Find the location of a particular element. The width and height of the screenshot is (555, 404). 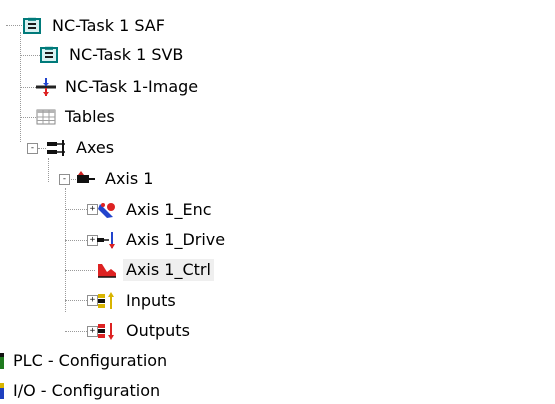

collapse-toggle-axes: - is located at coordinates (32, 148).